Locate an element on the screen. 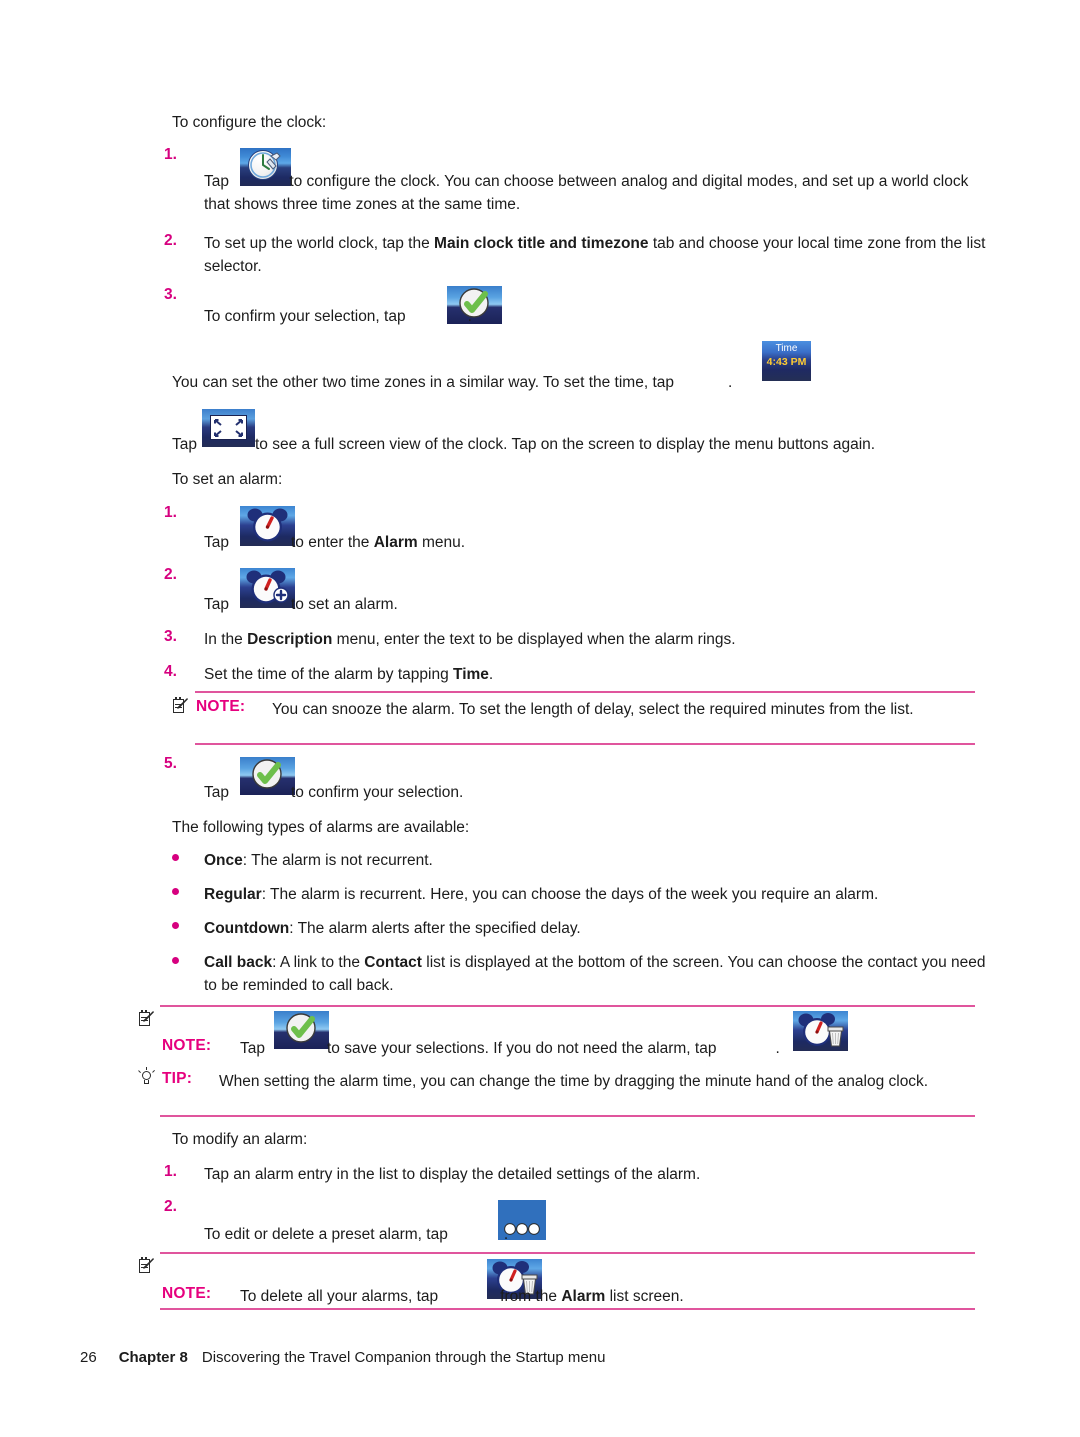 This screenshot has width=1080, height=1437. note-snooze-bottom-rule is located at coordinates (585, 744).